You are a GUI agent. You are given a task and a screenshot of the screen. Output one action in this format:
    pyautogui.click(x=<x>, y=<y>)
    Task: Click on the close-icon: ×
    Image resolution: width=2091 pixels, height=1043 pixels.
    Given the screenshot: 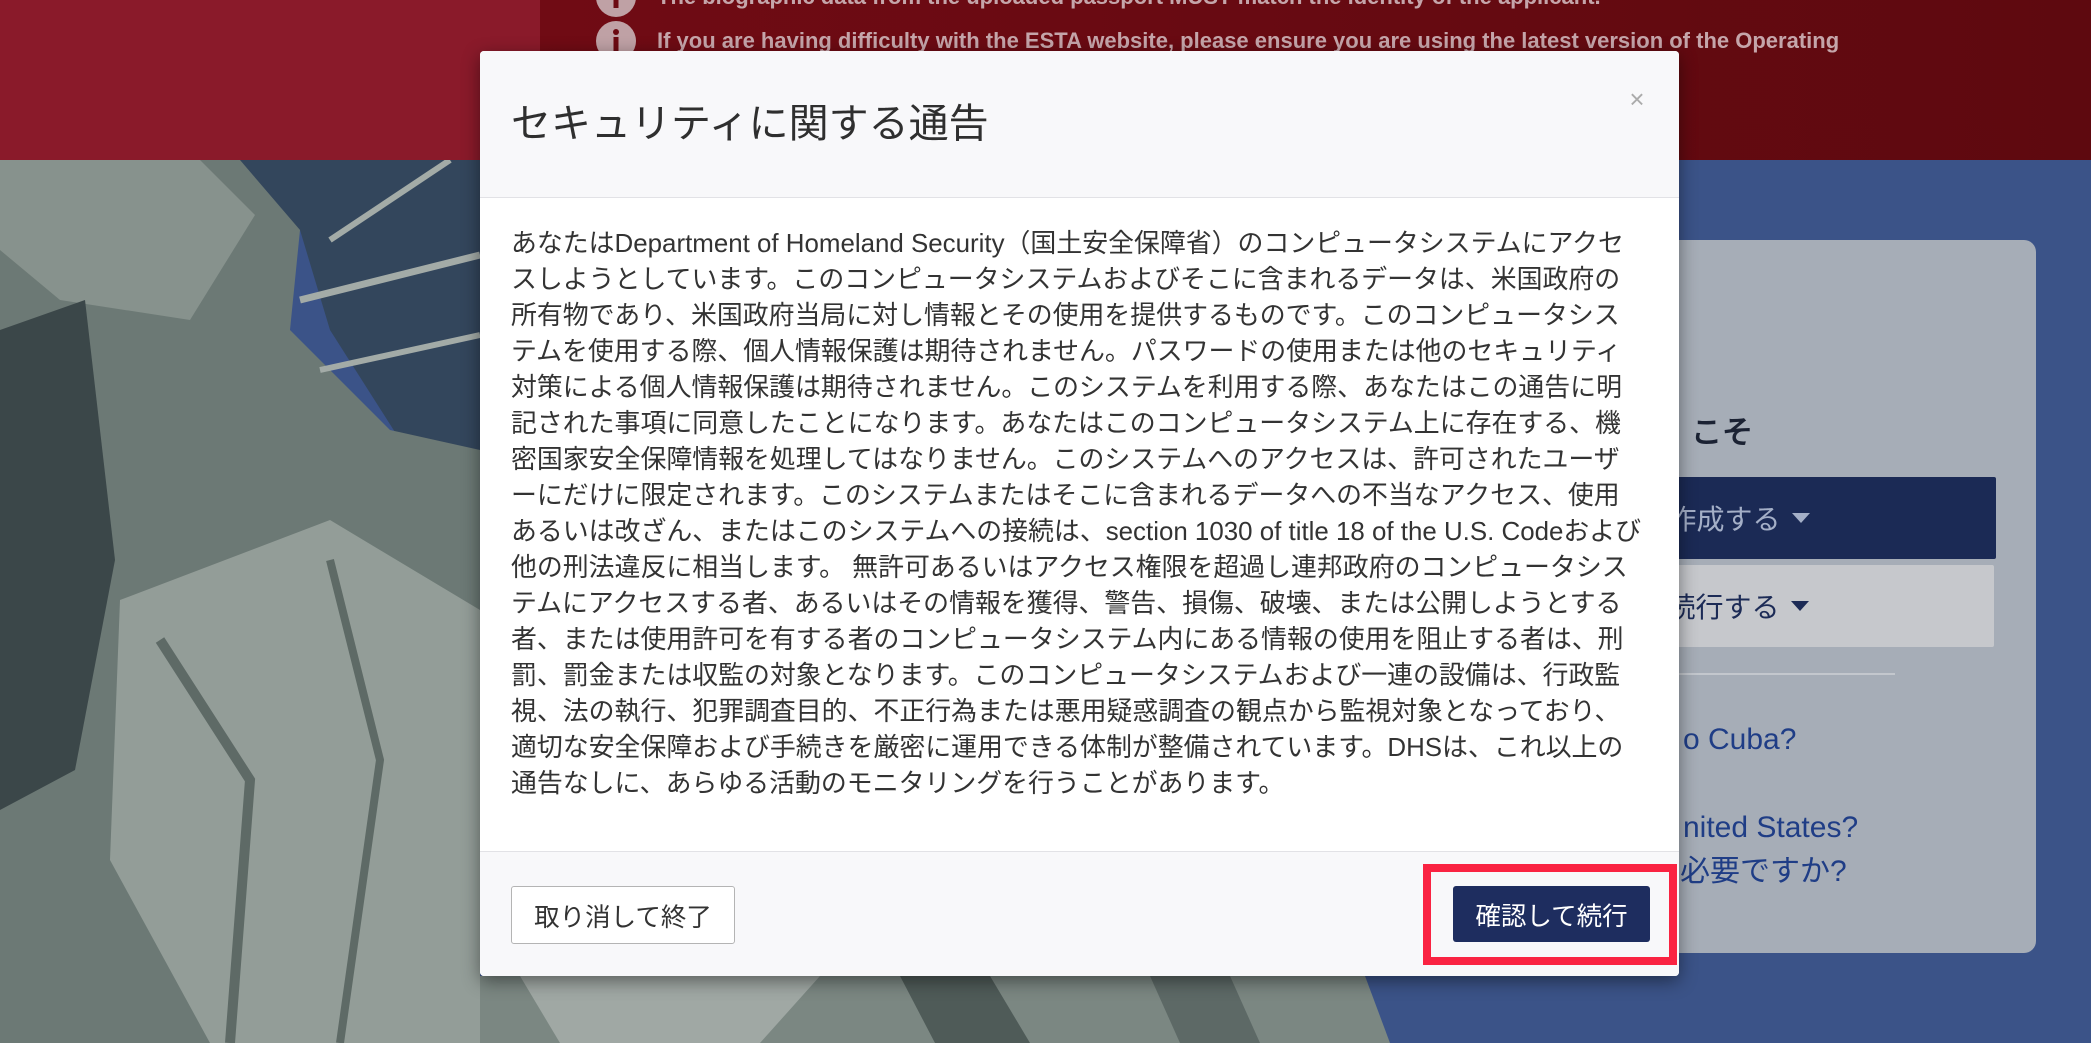 What is the action you would take?
    pyautogui.click(x=1637, y=99)
    